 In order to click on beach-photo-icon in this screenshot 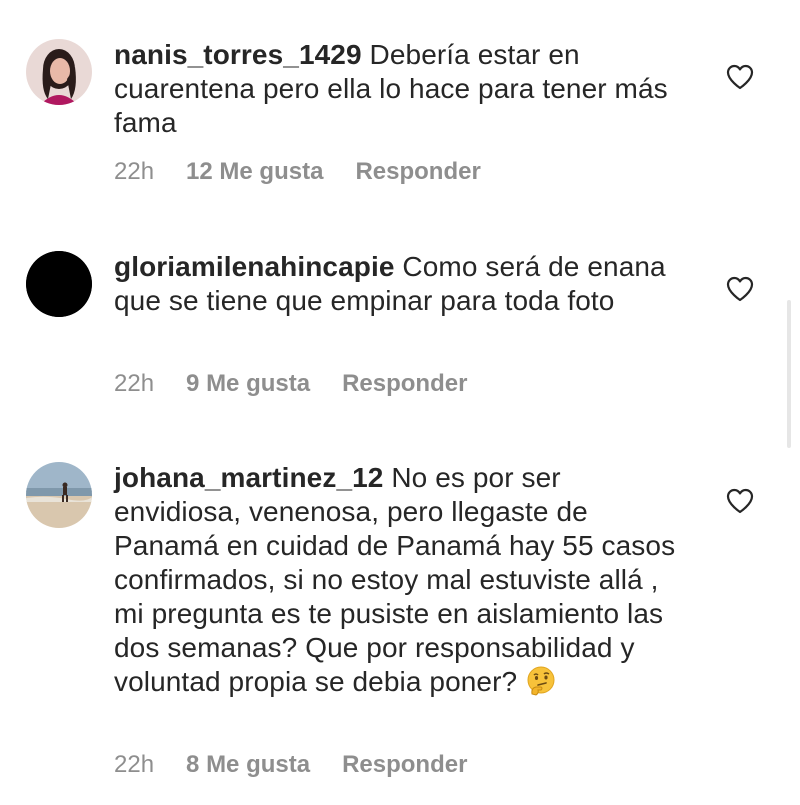, I will do `click(59, 495)`.